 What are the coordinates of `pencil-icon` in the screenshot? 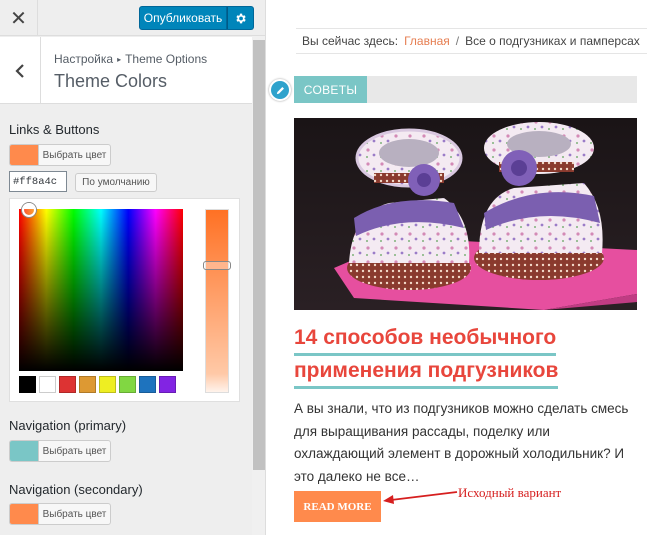 It's located at (280, 90).